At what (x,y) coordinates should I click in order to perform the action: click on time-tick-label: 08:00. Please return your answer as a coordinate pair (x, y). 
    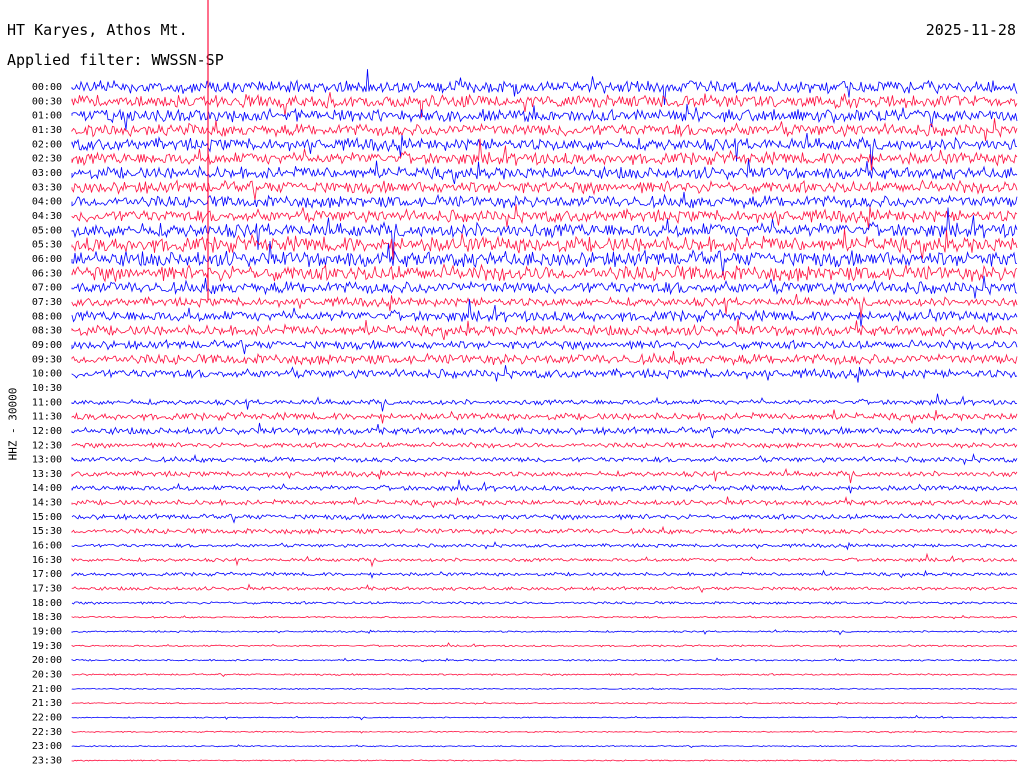
    Looking at the image, I should click on (47, 316).